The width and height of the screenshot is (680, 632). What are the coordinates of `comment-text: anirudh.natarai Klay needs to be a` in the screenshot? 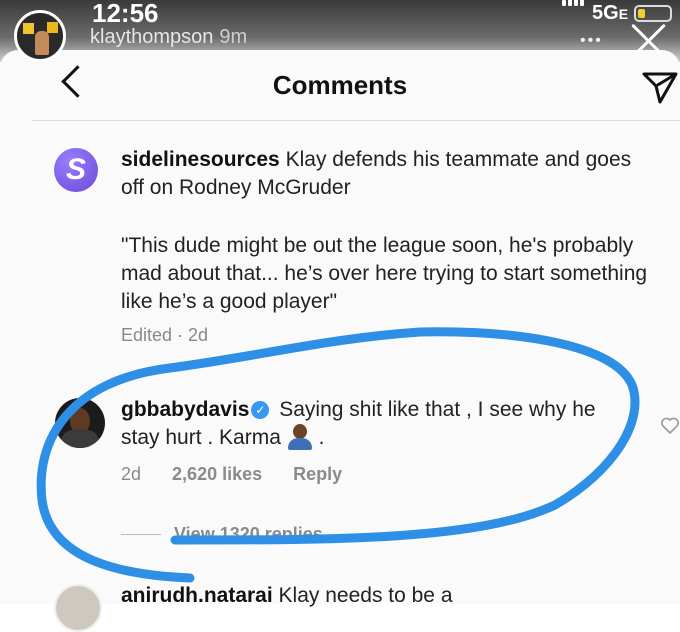 It's located at (381, 596).